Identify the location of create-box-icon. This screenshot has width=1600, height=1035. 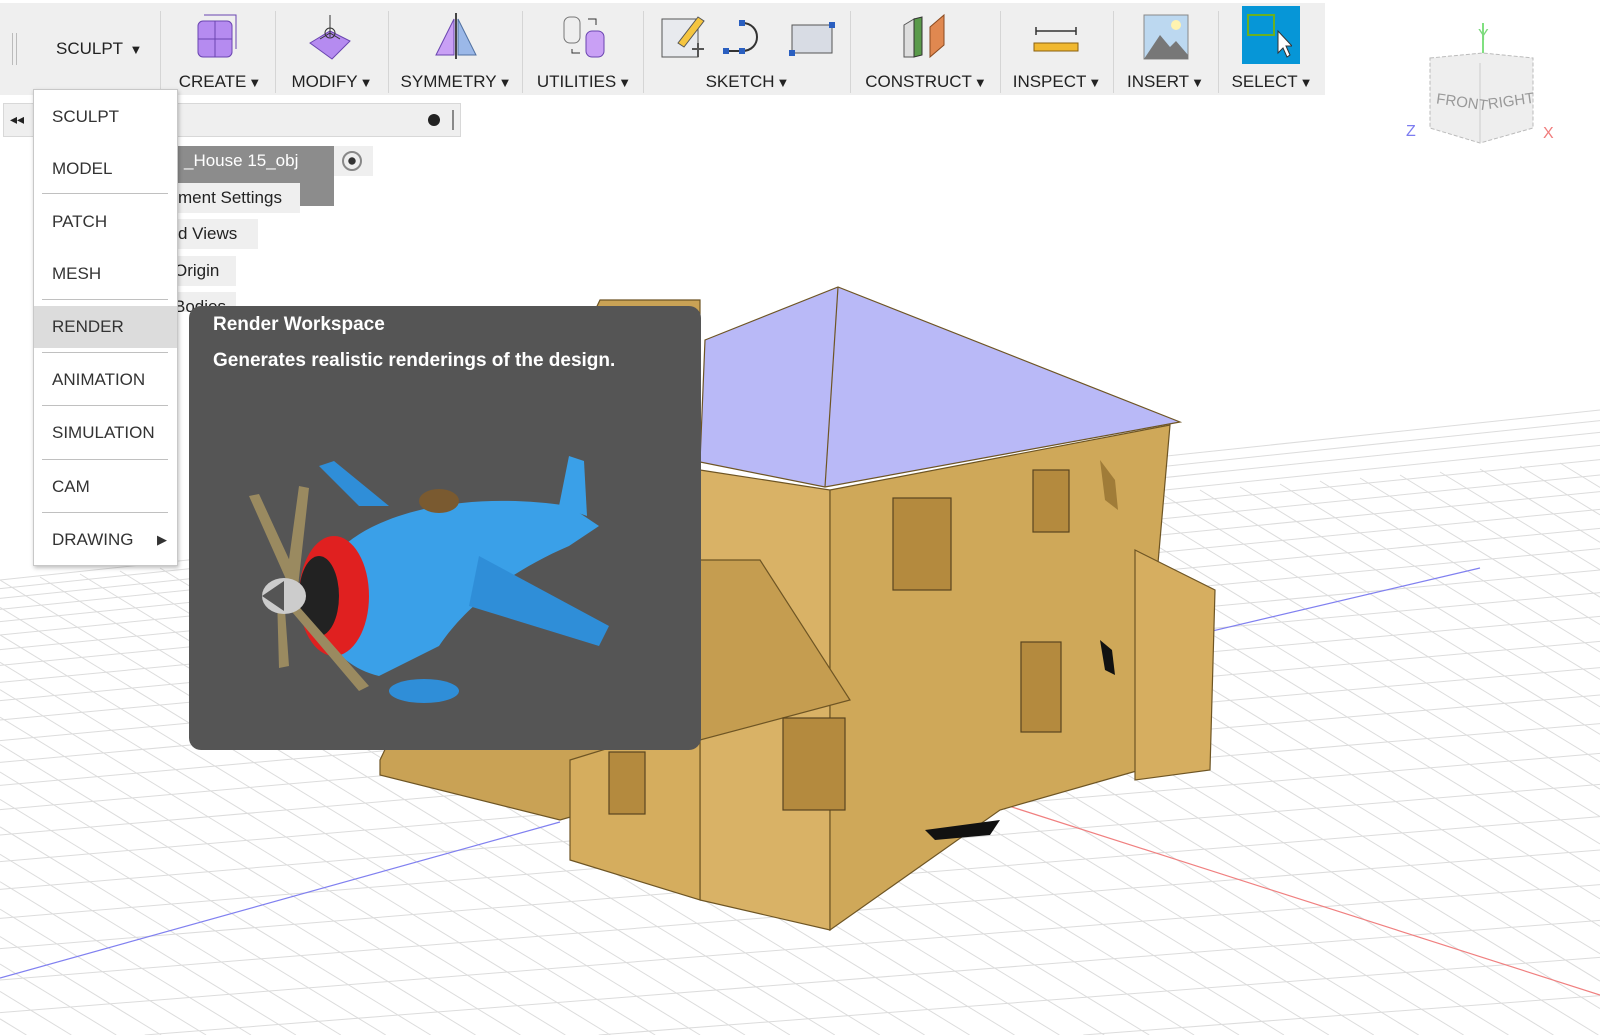
(217, 36).